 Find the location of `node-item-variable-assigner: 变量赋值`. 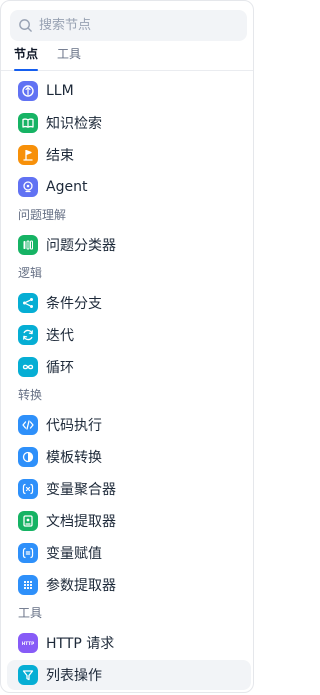

node-item-variable-assigner: 变量赋值 is located at coordinates (129, 553).